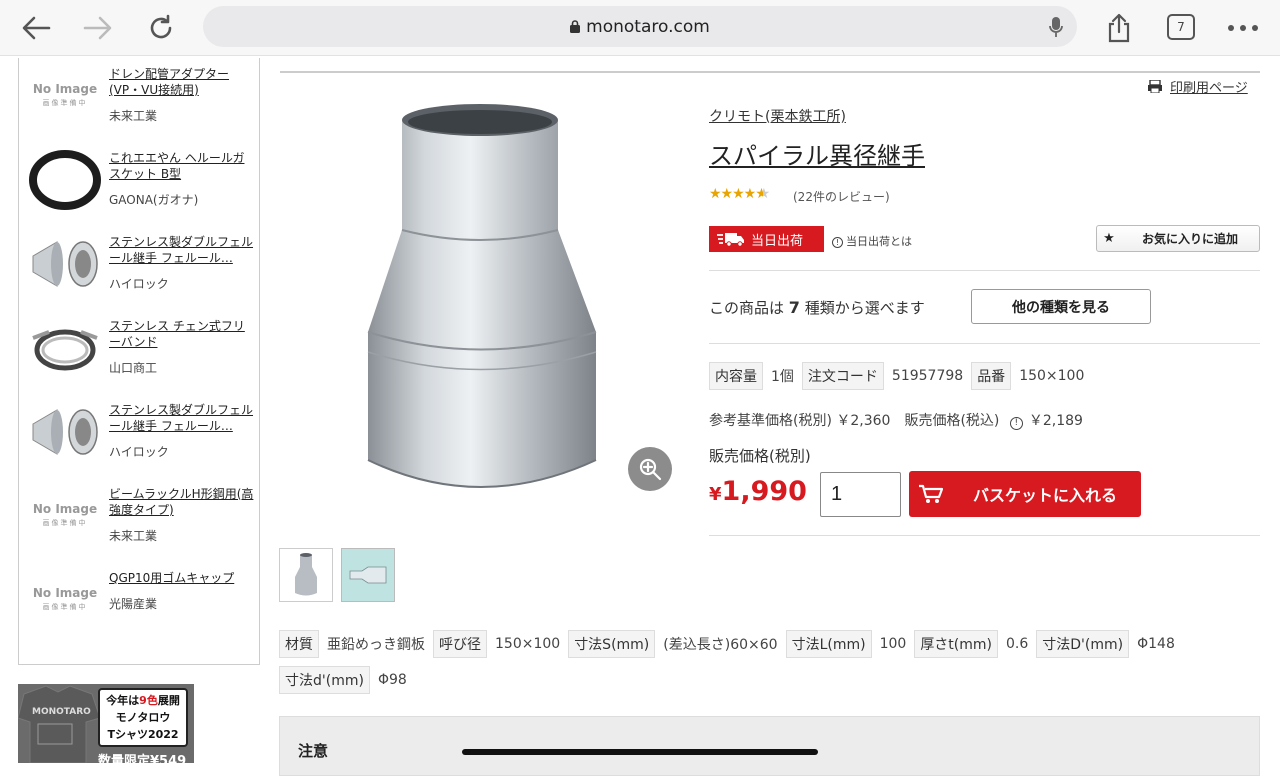  I want to click on sale-price: ¥1,990, so click(758, 491).